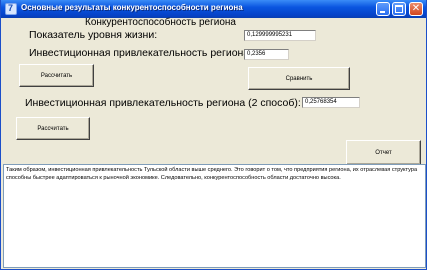 The image size is (427, 270). I want to click on minimize-icon, so click(382, 12).